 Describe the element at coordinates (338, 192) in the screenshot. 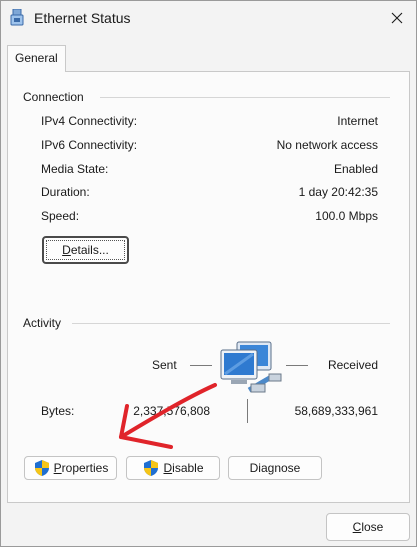

I see `duration-value: 1 day 20:42:35` at that location.